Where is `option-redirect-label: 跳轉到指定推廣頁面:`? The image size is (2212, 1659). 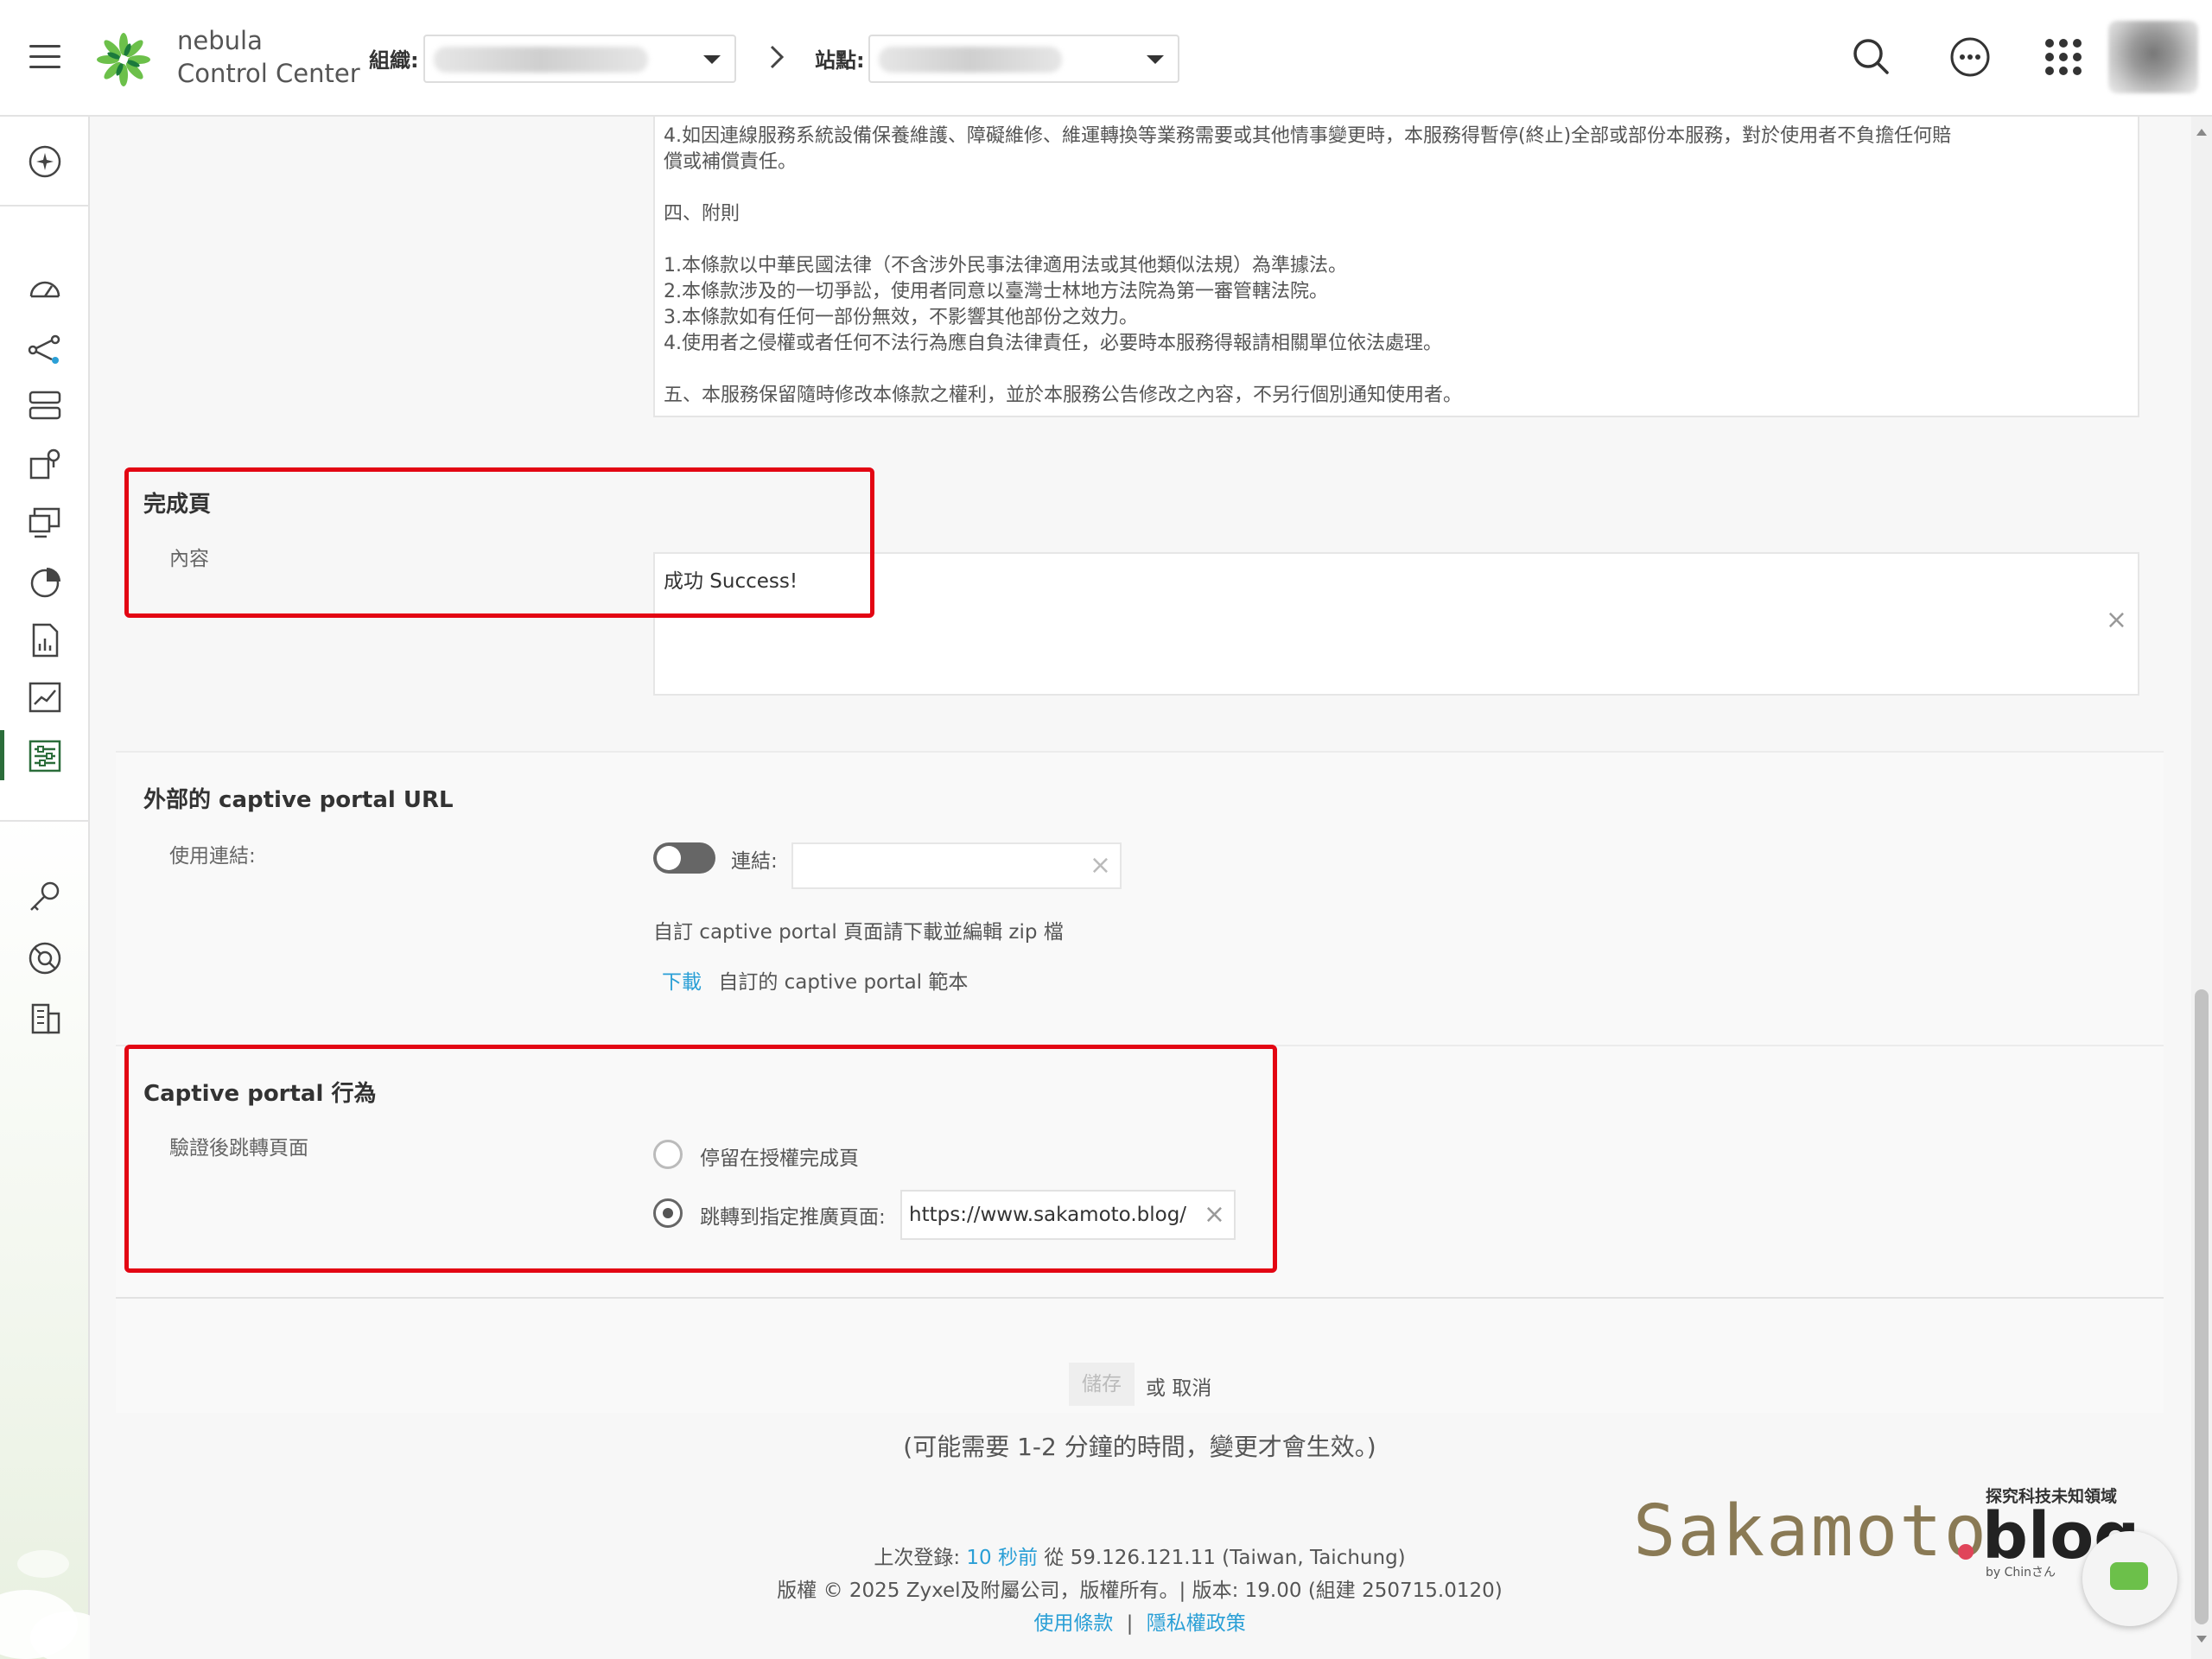 option-redirect-label: 跳轉到指定推廣頁面: is located at coordinates (793, 1217).